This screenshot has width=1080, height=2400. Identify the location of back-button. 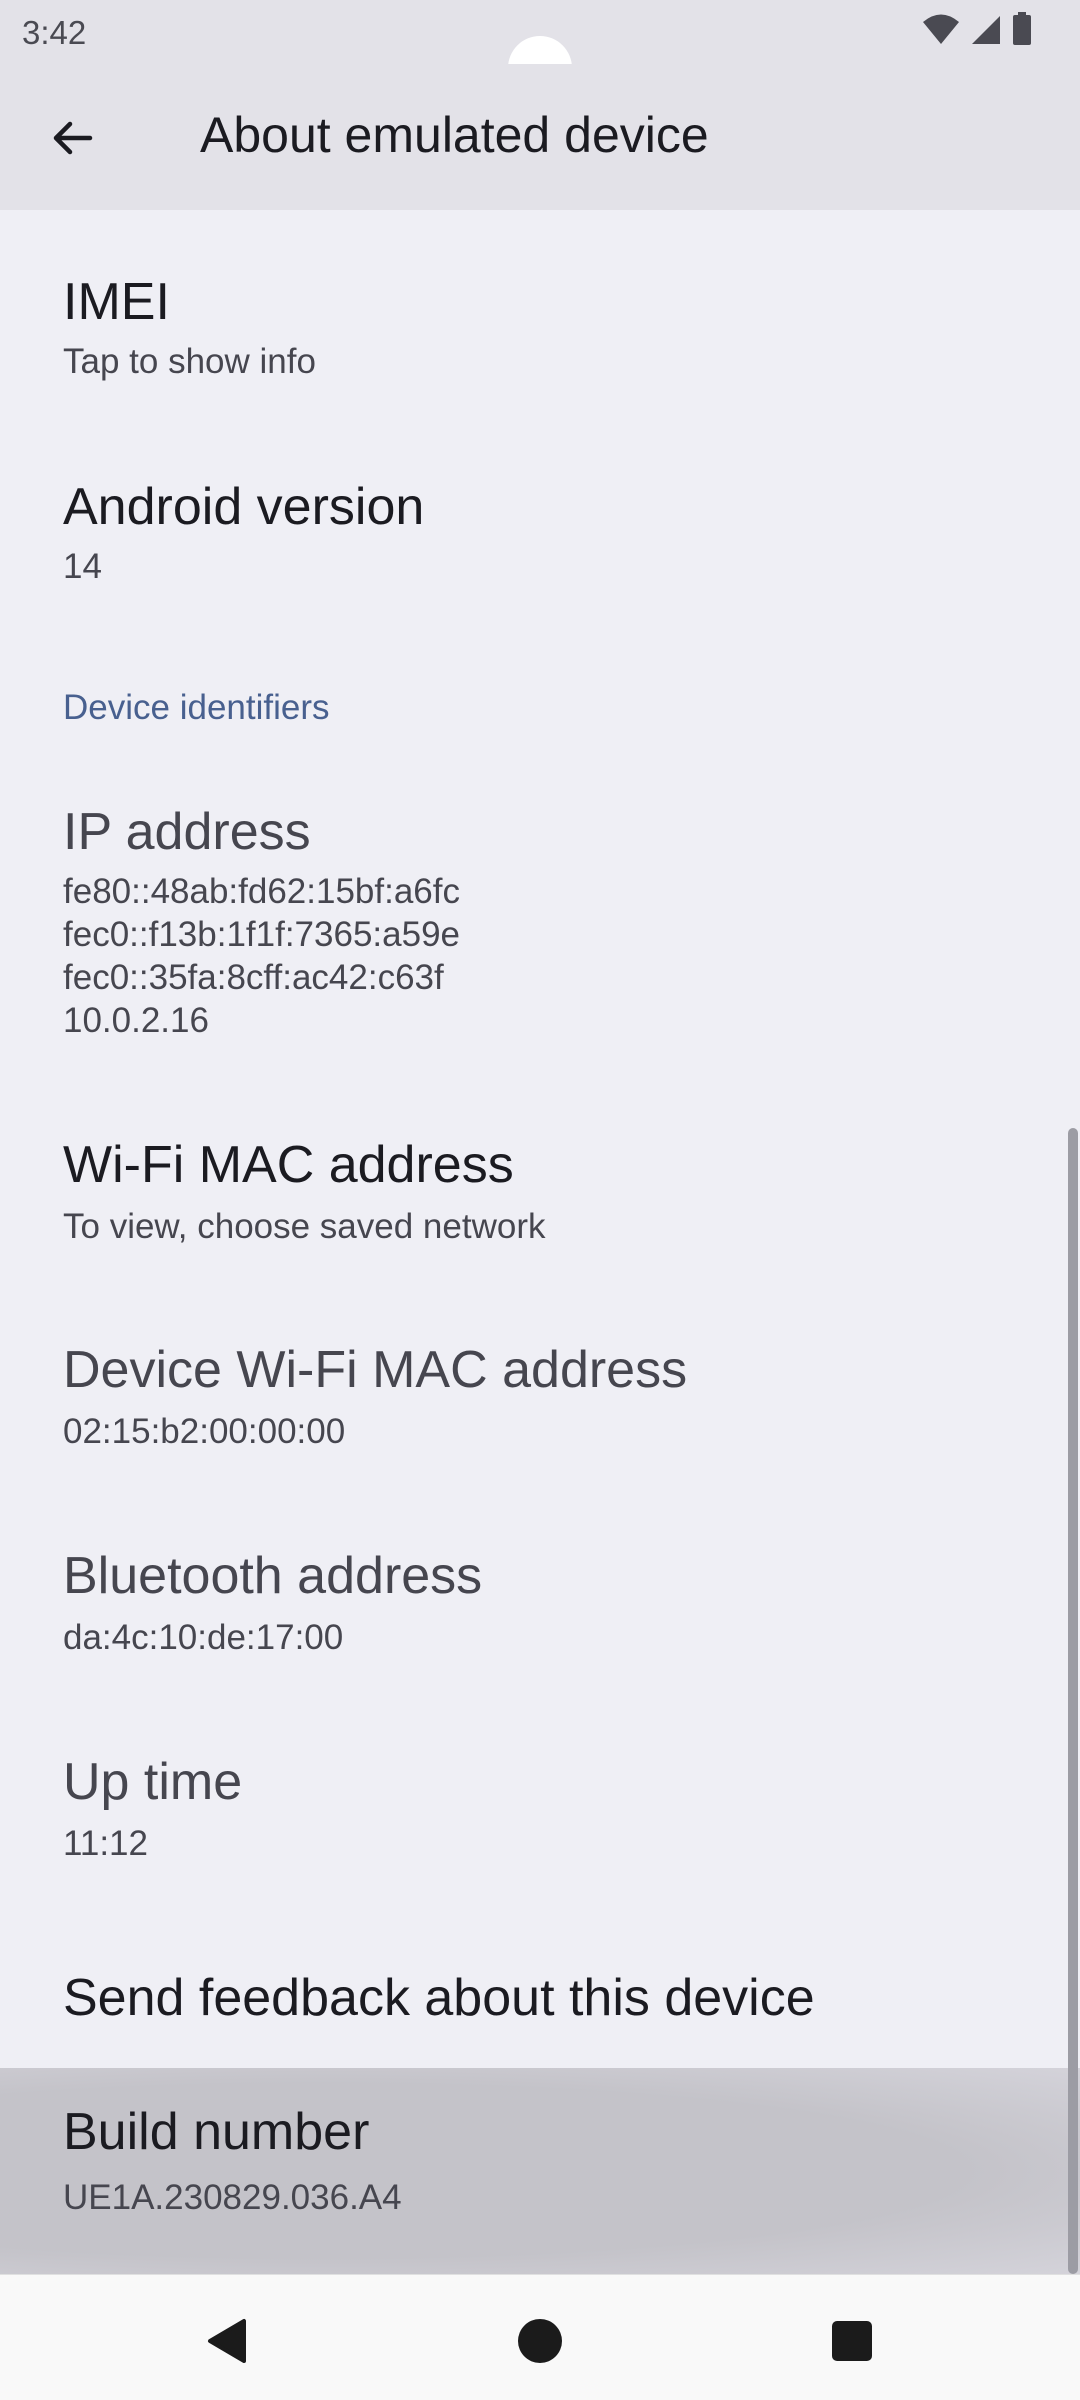
(72, 140).